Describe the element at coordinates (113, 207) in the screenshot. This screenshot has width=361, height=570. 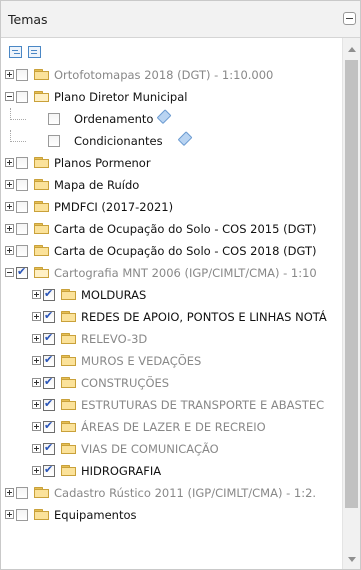
I see `layer-label: PMDFCI (2017-2021)` at that location.